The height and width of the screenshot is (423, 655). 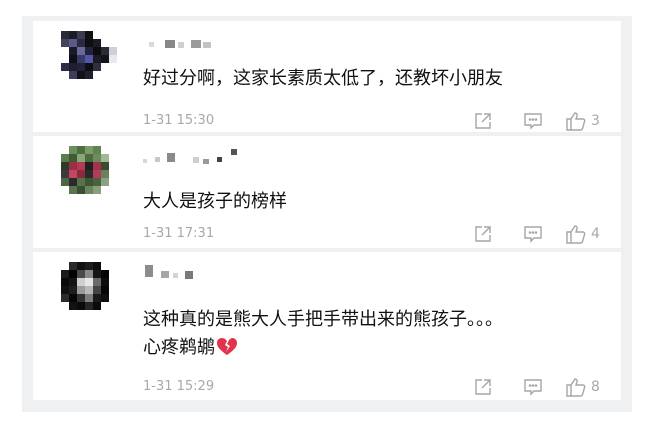 I want to click on comment-text: 这种真的是熊大人手把手带出来的熊孩子。。。 心疼鹈鹕, so click(x=323, y=334).